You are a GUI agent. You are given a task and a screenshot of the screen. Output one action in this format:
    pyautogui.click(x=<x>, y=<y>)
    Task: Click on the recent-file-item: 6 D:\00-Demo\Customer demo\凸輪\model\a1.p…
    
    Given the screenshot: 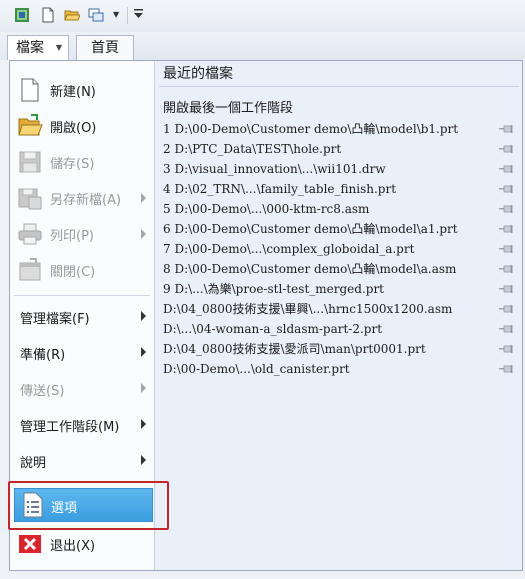 What is the action you would take?
    pyautogui.click(x=339, y=229)
    